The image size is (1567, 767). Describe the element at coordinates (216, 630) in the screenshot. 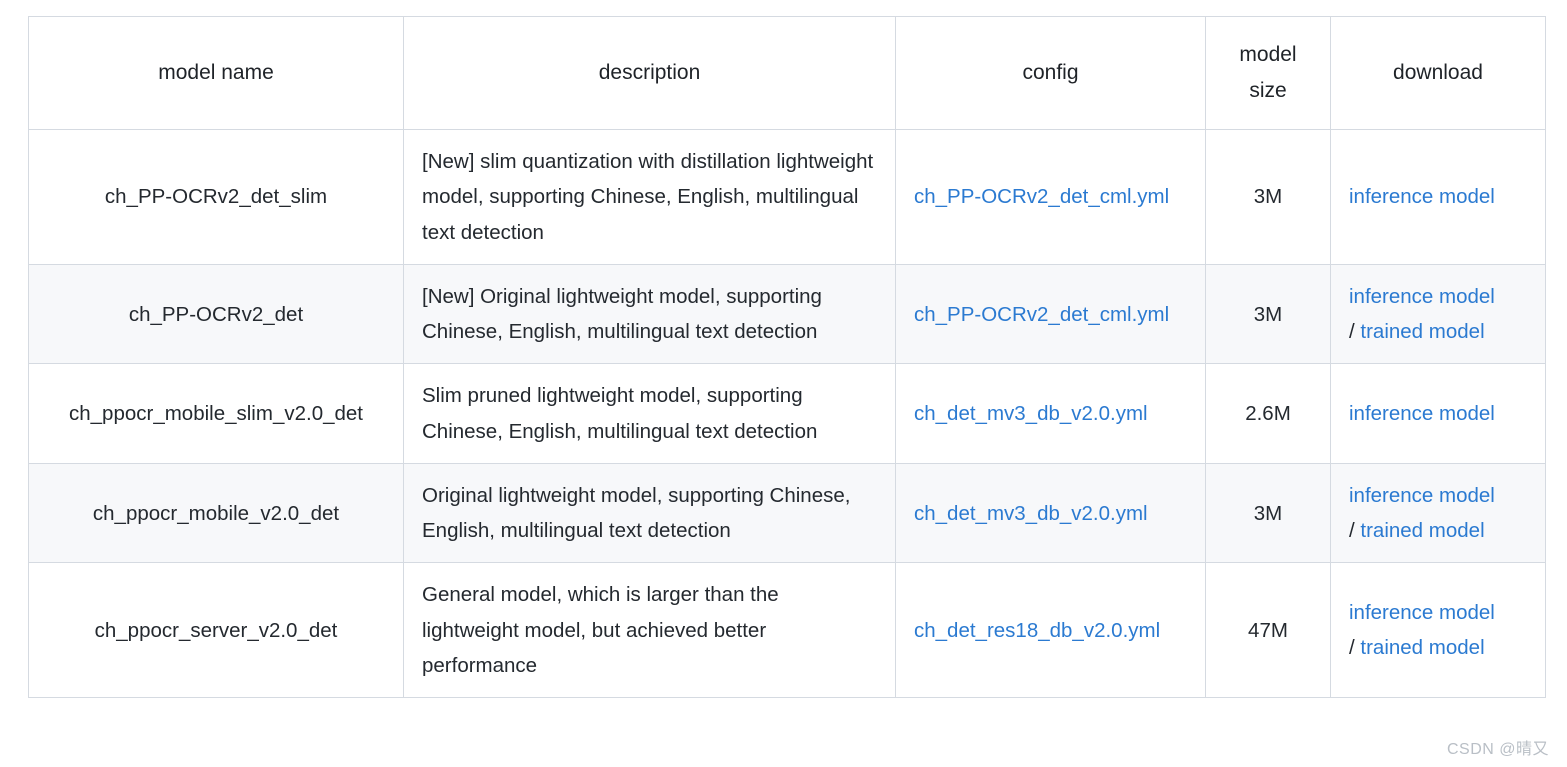

I see `cell-model-name: ch_ppocr_server_v2.0_det` at that location.